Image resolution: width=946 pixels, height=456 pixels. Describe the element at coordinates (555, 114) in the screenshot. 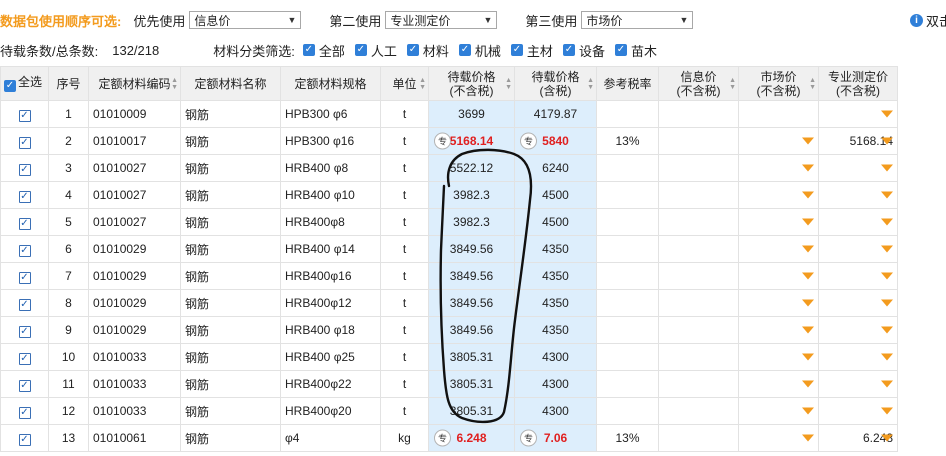

I see `price-incl-tax-cell: 4179.87` at that location.